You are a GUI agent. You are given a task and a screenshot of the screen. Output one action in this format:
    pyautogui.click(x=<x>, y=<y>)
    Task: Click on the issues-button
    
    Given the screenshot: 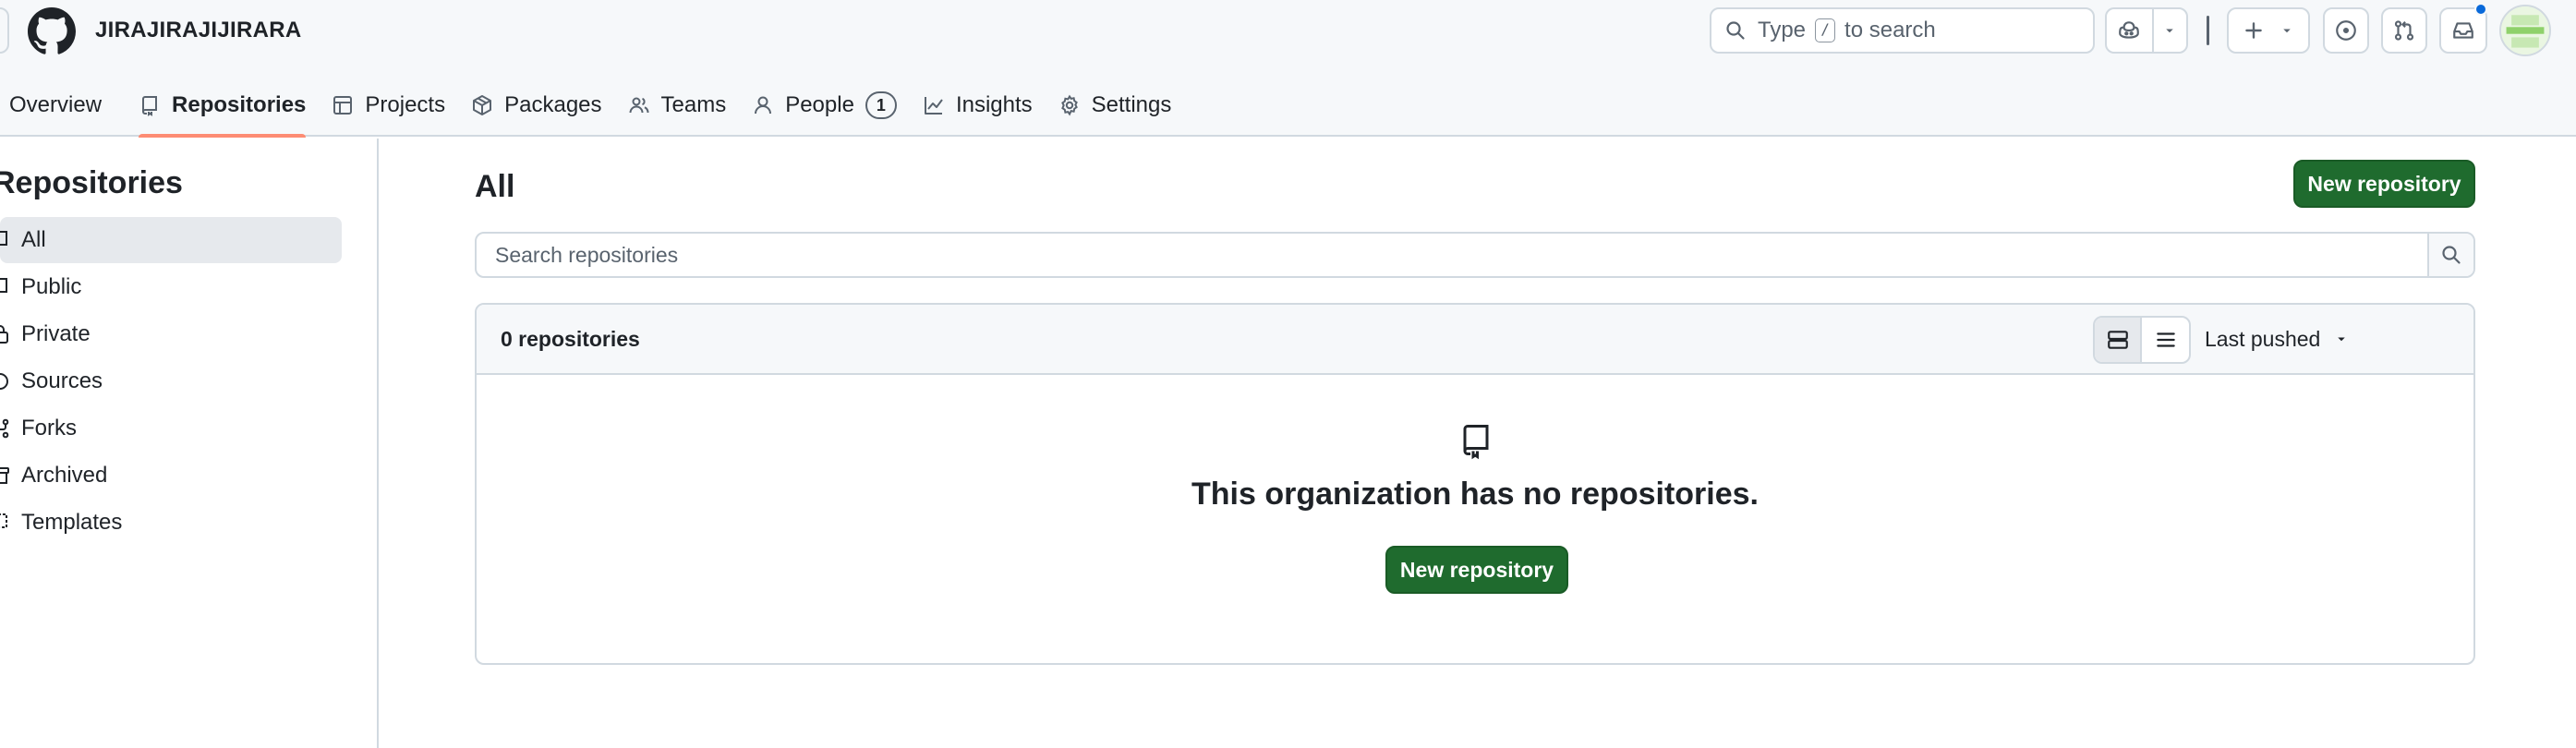 What is the action you would take?
    pyautogui.click(x=2346, y=31)
    